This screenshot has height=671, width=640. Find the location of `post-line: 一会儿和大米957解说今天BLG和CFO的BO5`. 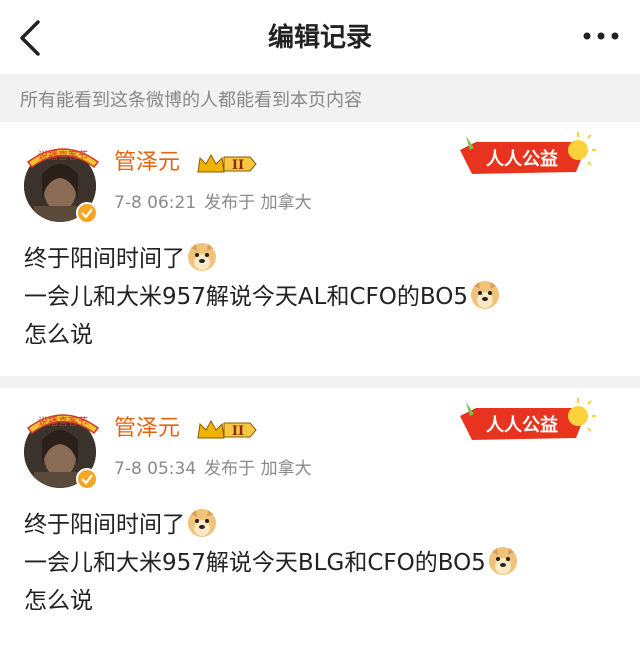

post-line: 一会儿和大米957解说今天BLG和CFO的BO5 is located at coordinates (271, 563).